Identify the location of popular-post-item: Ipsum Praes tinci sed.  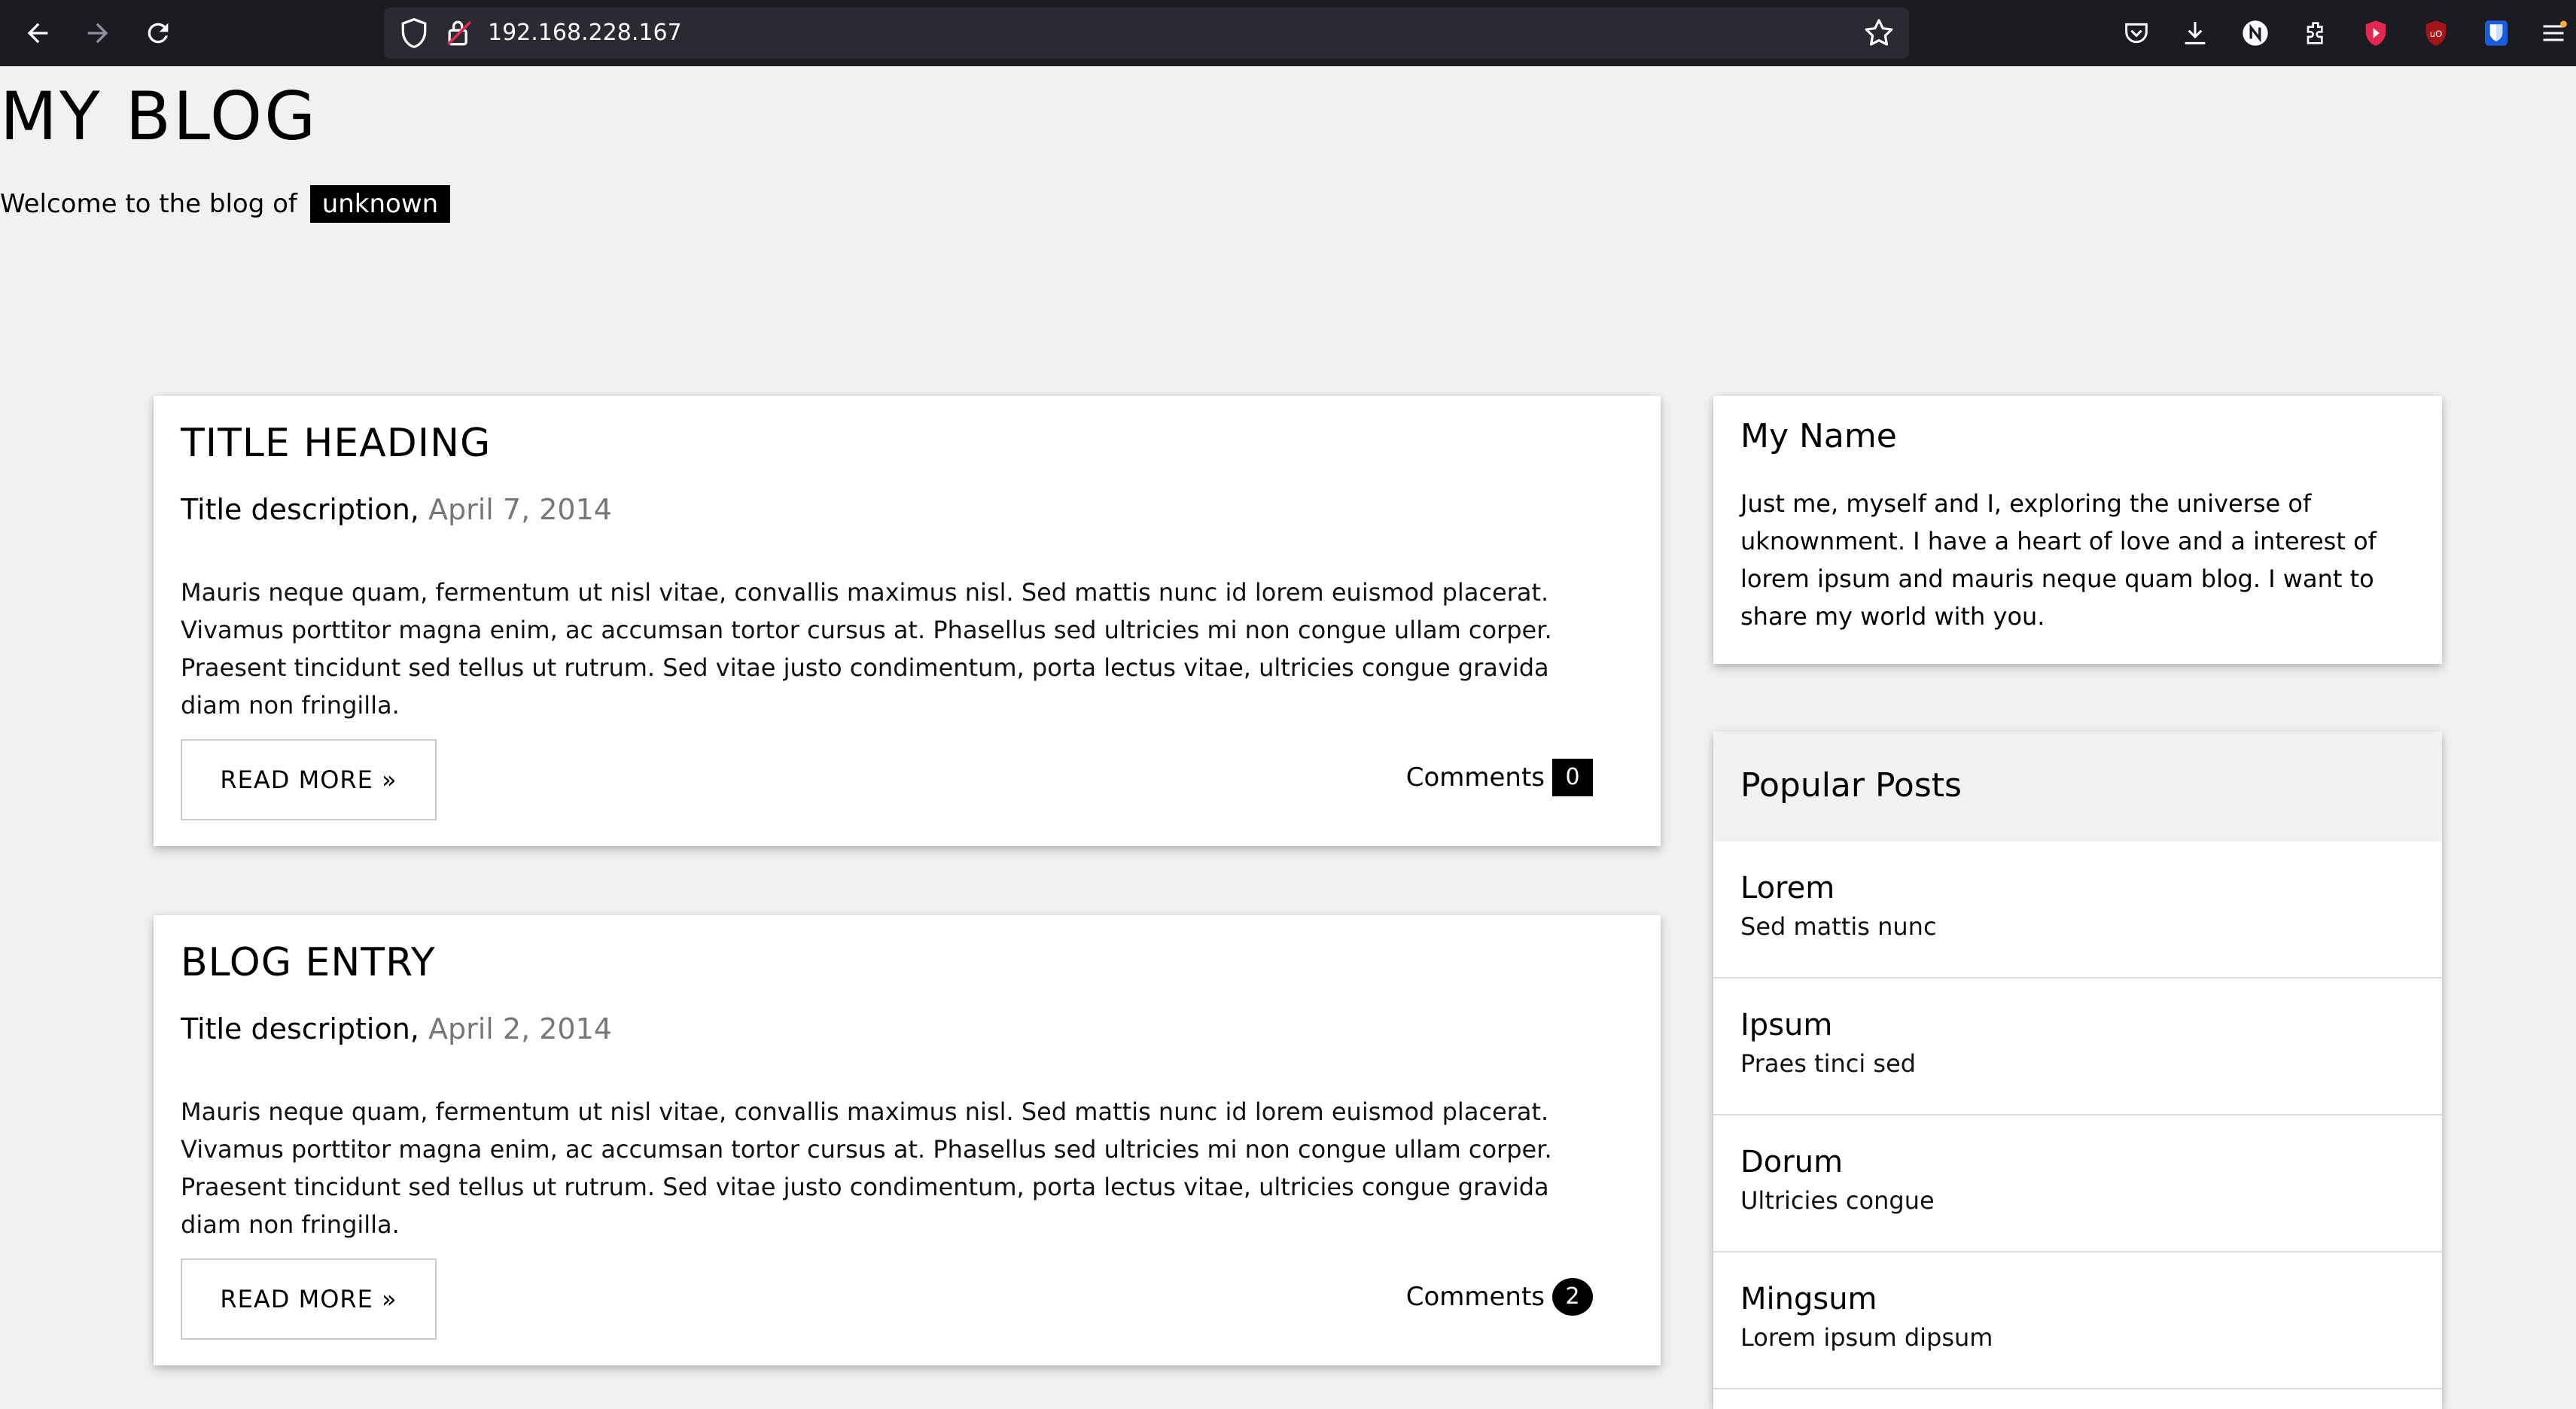
(2077, 1047).